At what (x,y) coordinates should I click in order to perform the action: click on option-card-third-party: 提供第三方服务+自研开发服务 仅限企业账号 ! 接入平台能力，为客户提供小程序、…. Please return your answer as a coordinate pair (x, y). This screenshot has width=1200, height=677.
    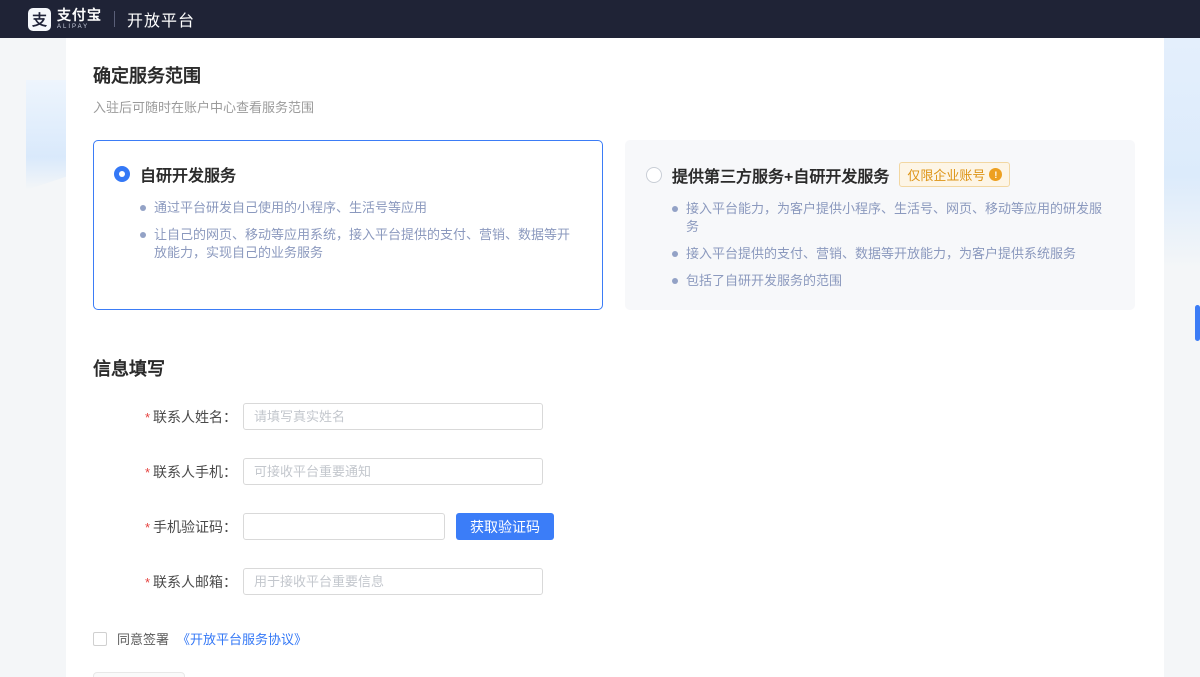
    Looking at the image, I should click on (880, 225).